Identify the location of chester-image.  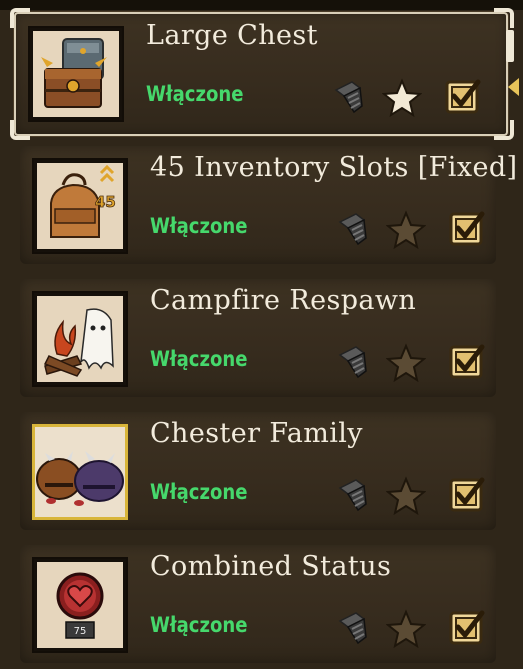
(80, 472).